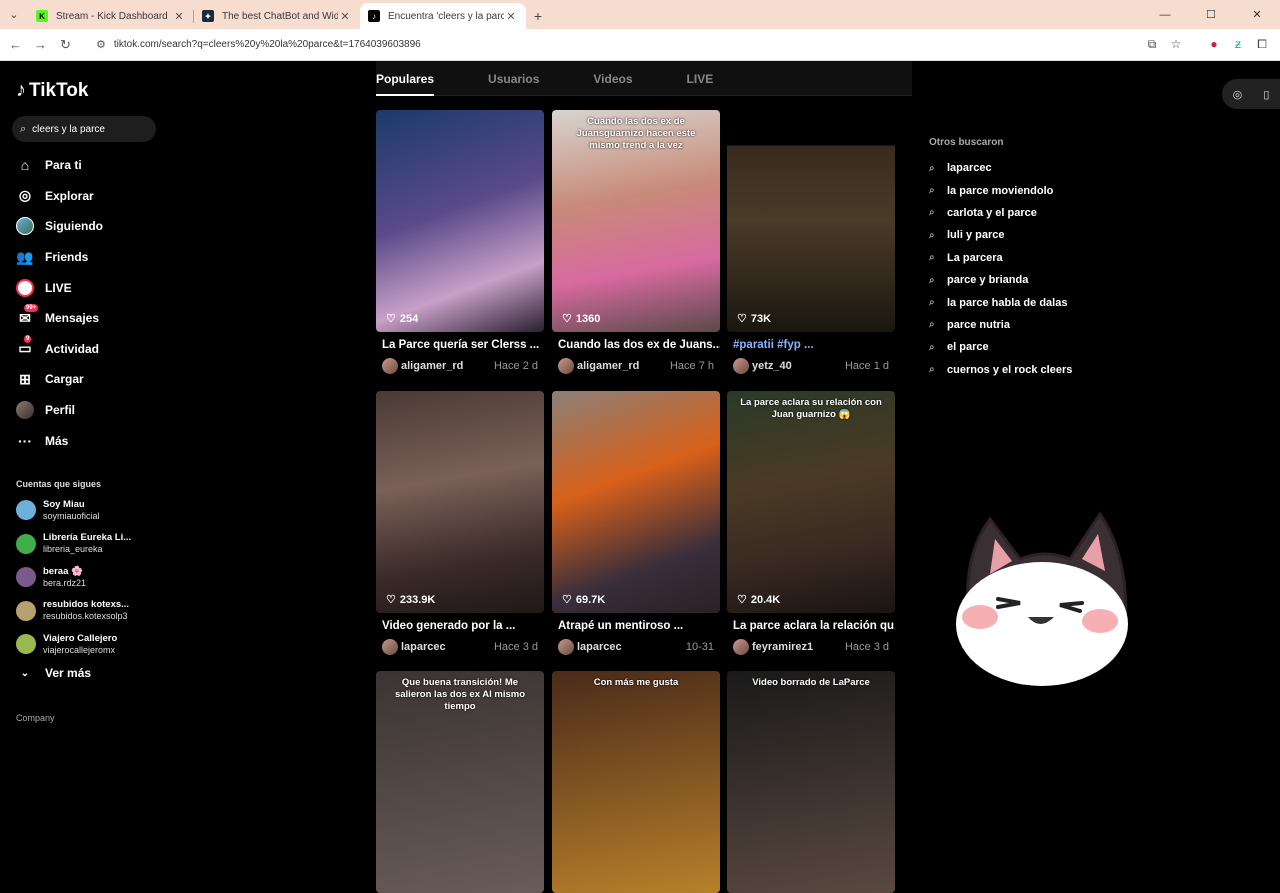 The image size is (1280, 893). What do you see at coordinates (85, 410) in the screenshot?
I see `nav-item-perfil: Perfil` at bounding box center [85, 410].